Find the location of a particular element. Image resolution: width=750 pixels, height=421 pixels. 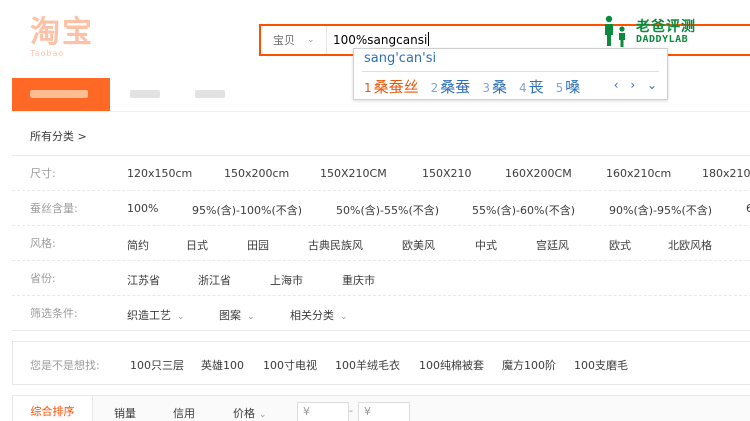

brand-name-cn: 老爸评测 is located at coordinates (666, 27).